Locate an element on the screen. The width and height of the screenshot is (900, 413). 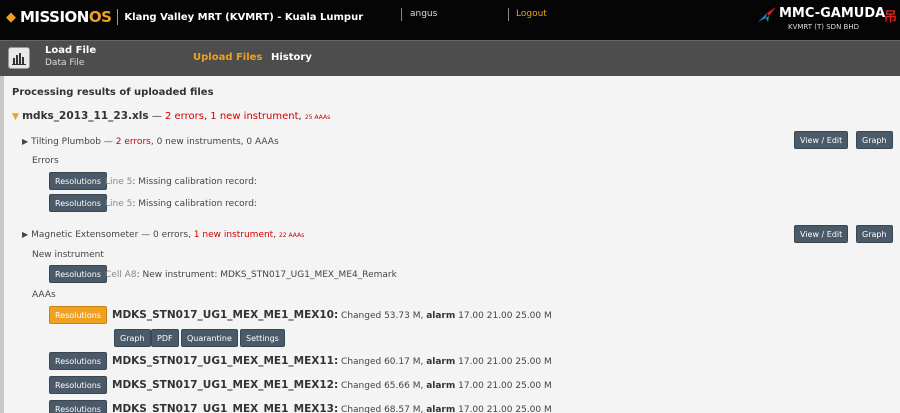
aaas-label: AAAs is located at coordinates (44, 295).